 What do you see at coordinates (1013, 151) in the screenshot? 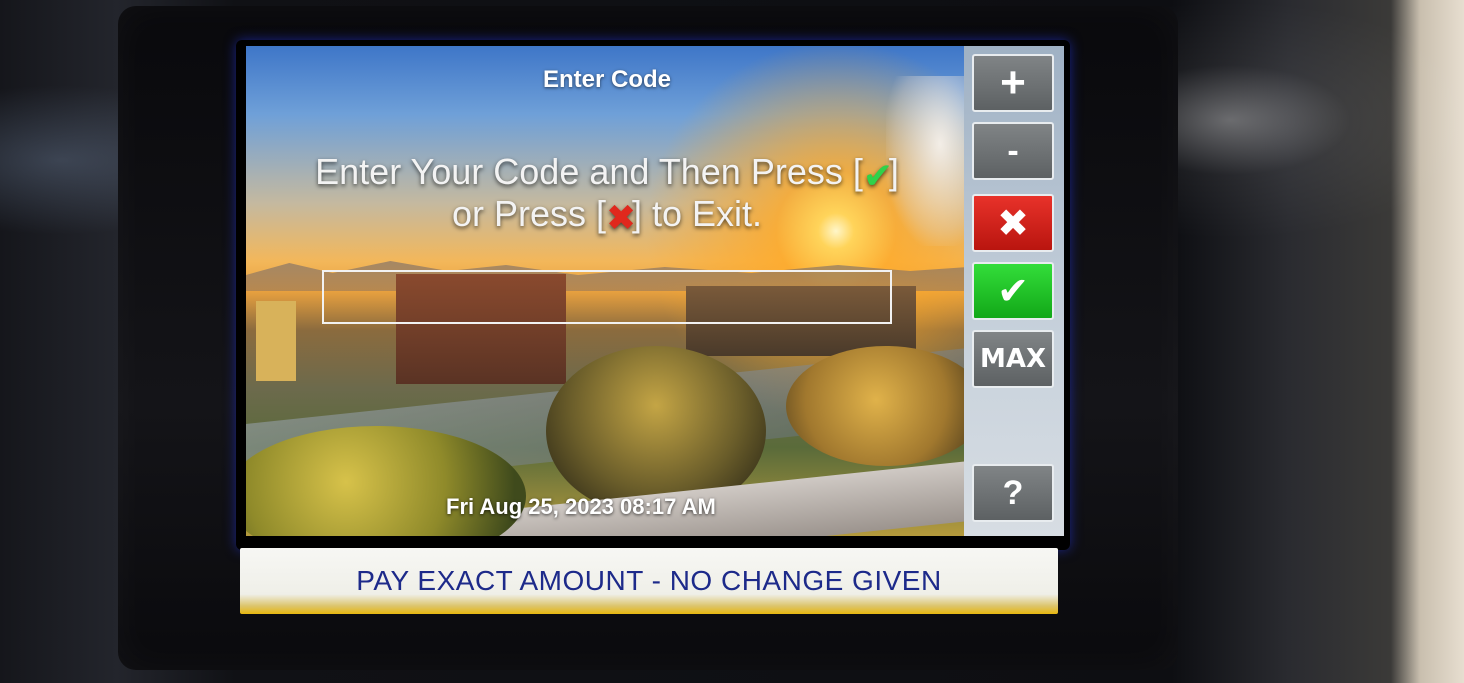
I see `minus-button: -` at bounding box center [1013, 151].